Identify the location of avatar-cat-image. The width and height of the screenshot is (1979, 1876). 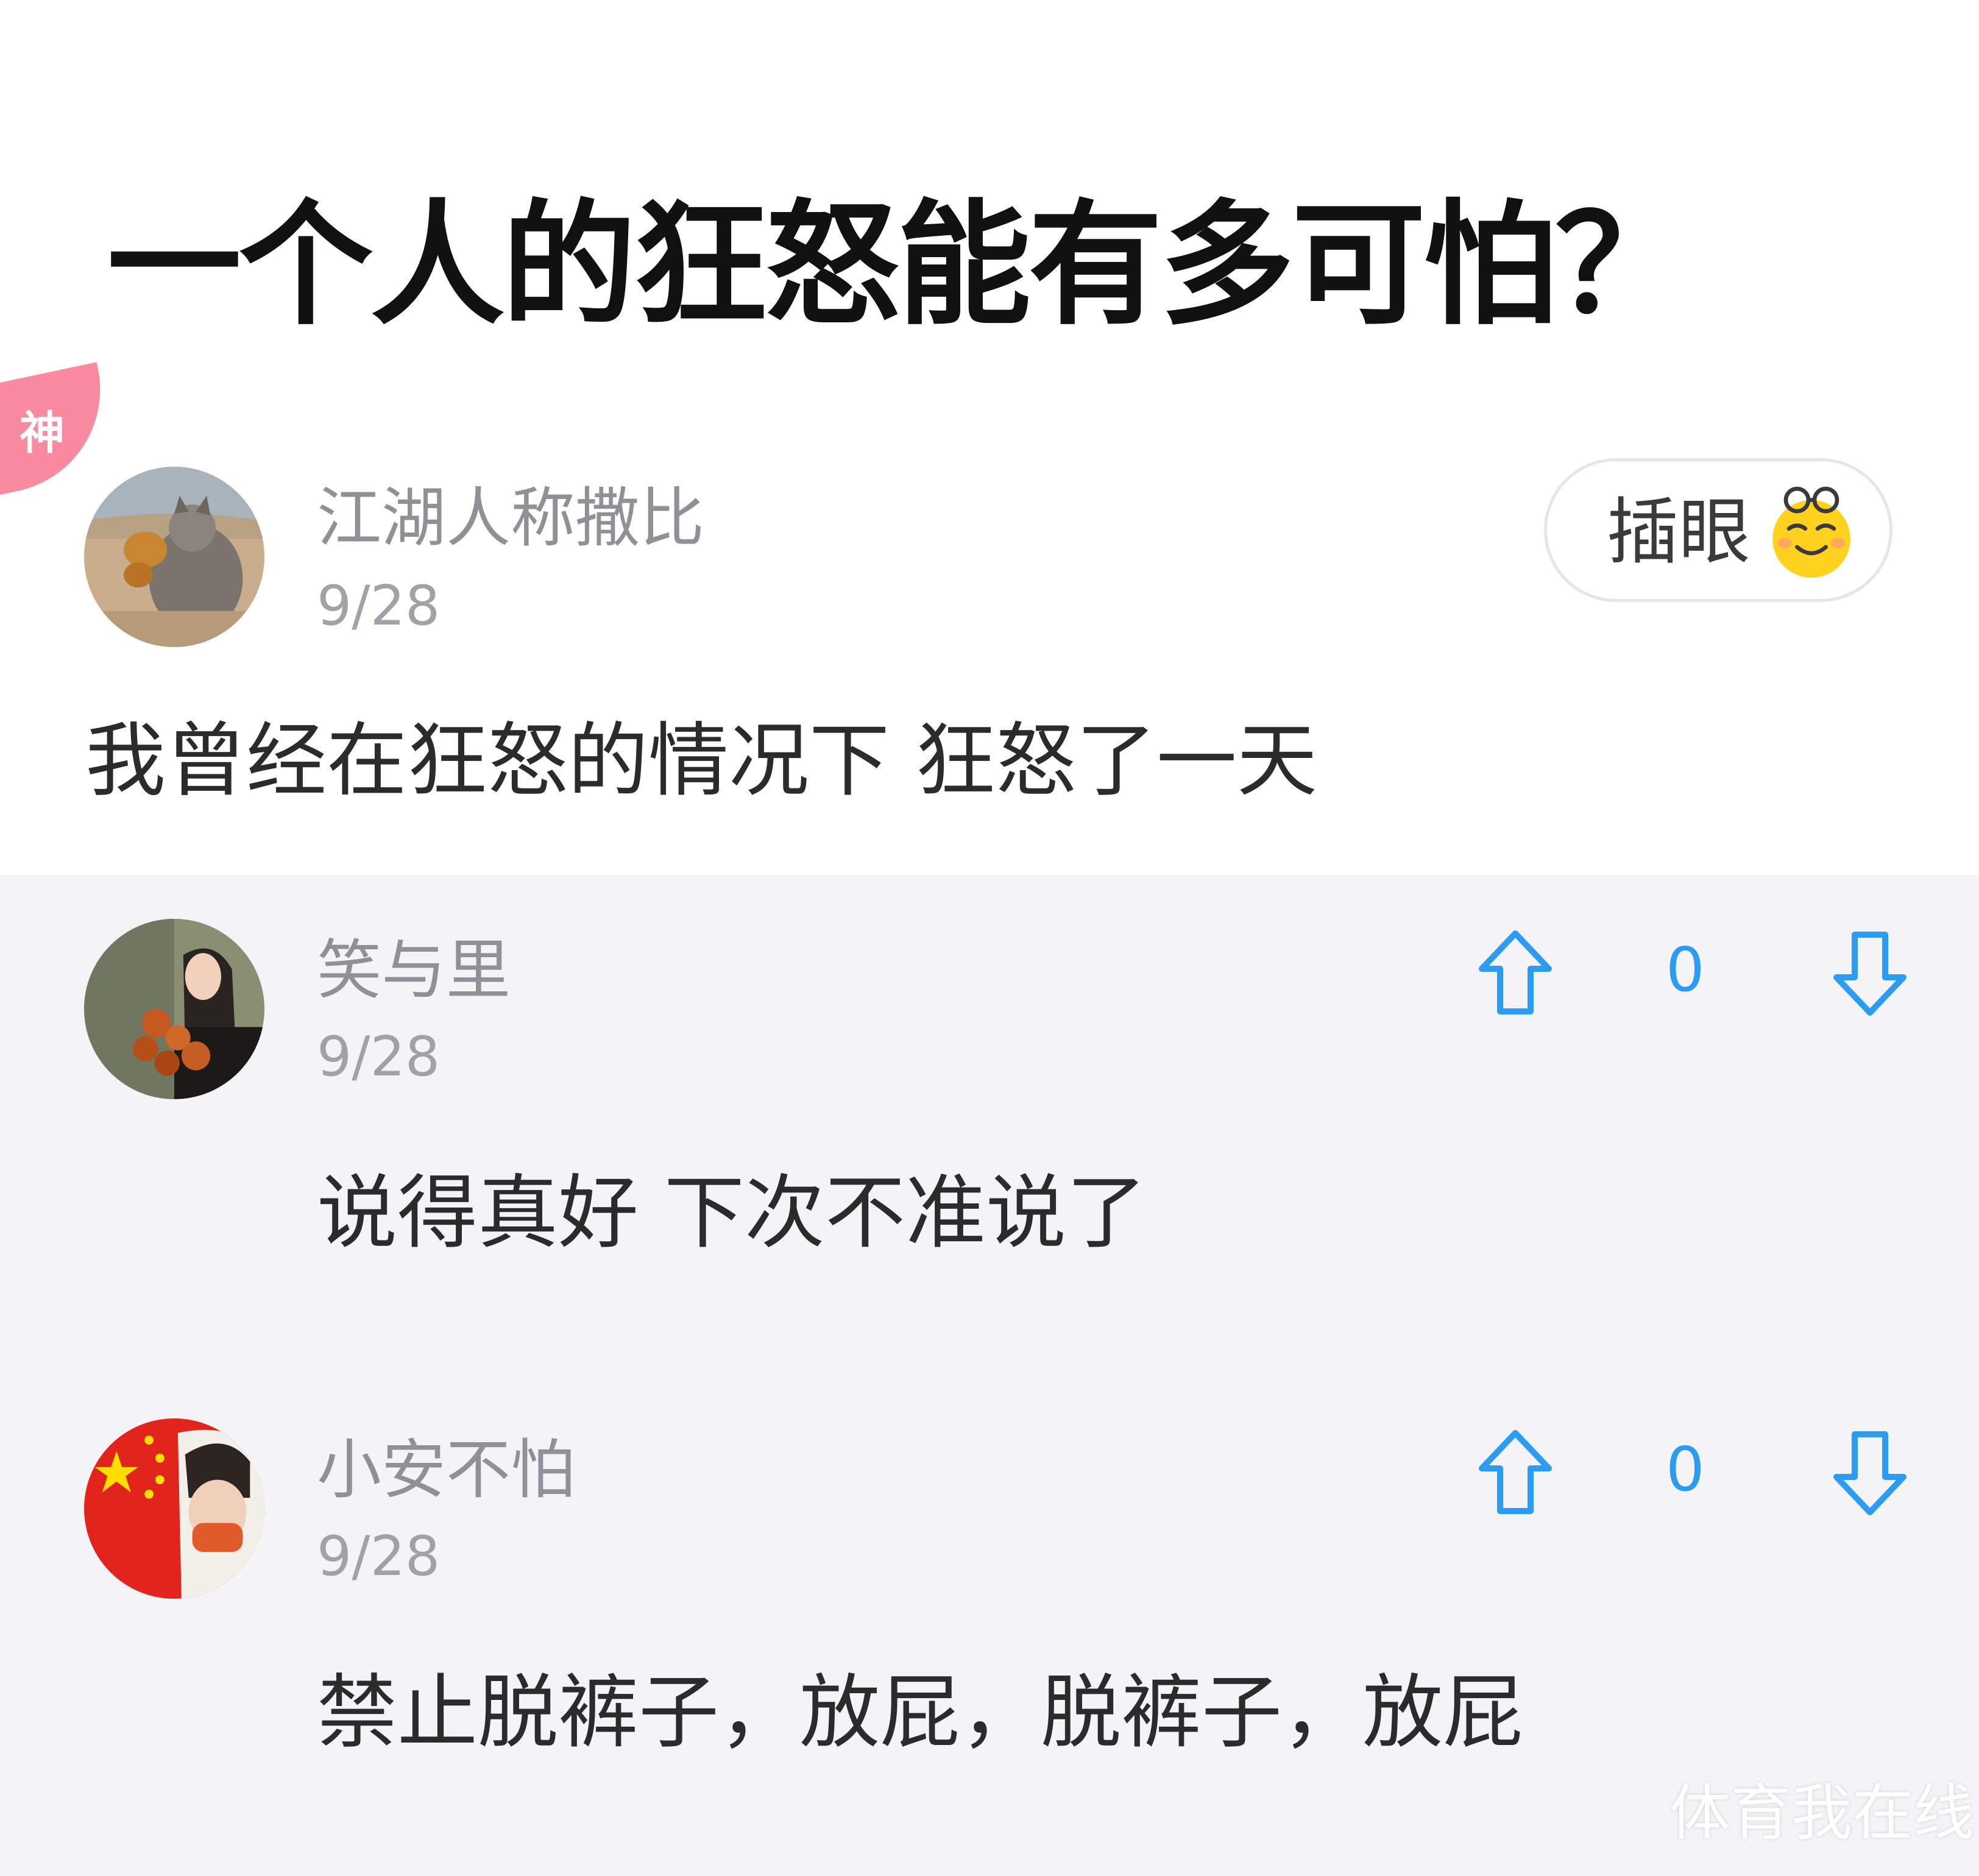
(174, 557).